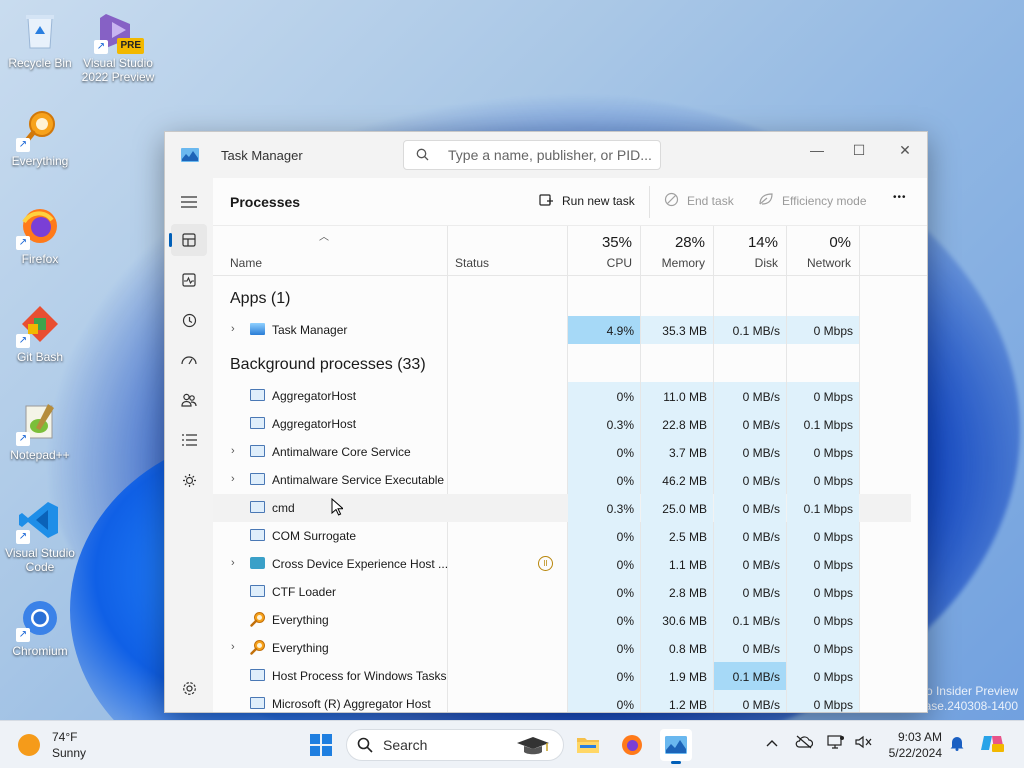 The image size is (1024, 768). Describe the element at coordinates (189, 688) in the screenshot. I see `nav-settings` at that location.